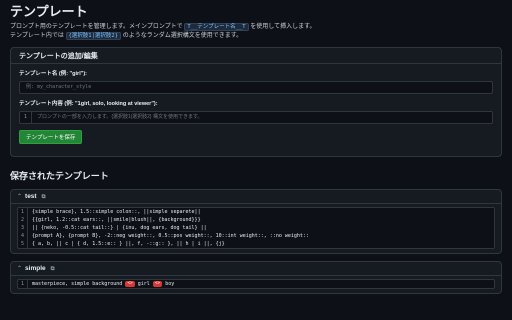 The height and width of the screenshot is (320, 512). Describe the element at coordinates (143, 284) in the screenshot. I see `code-text: girl` at that location.